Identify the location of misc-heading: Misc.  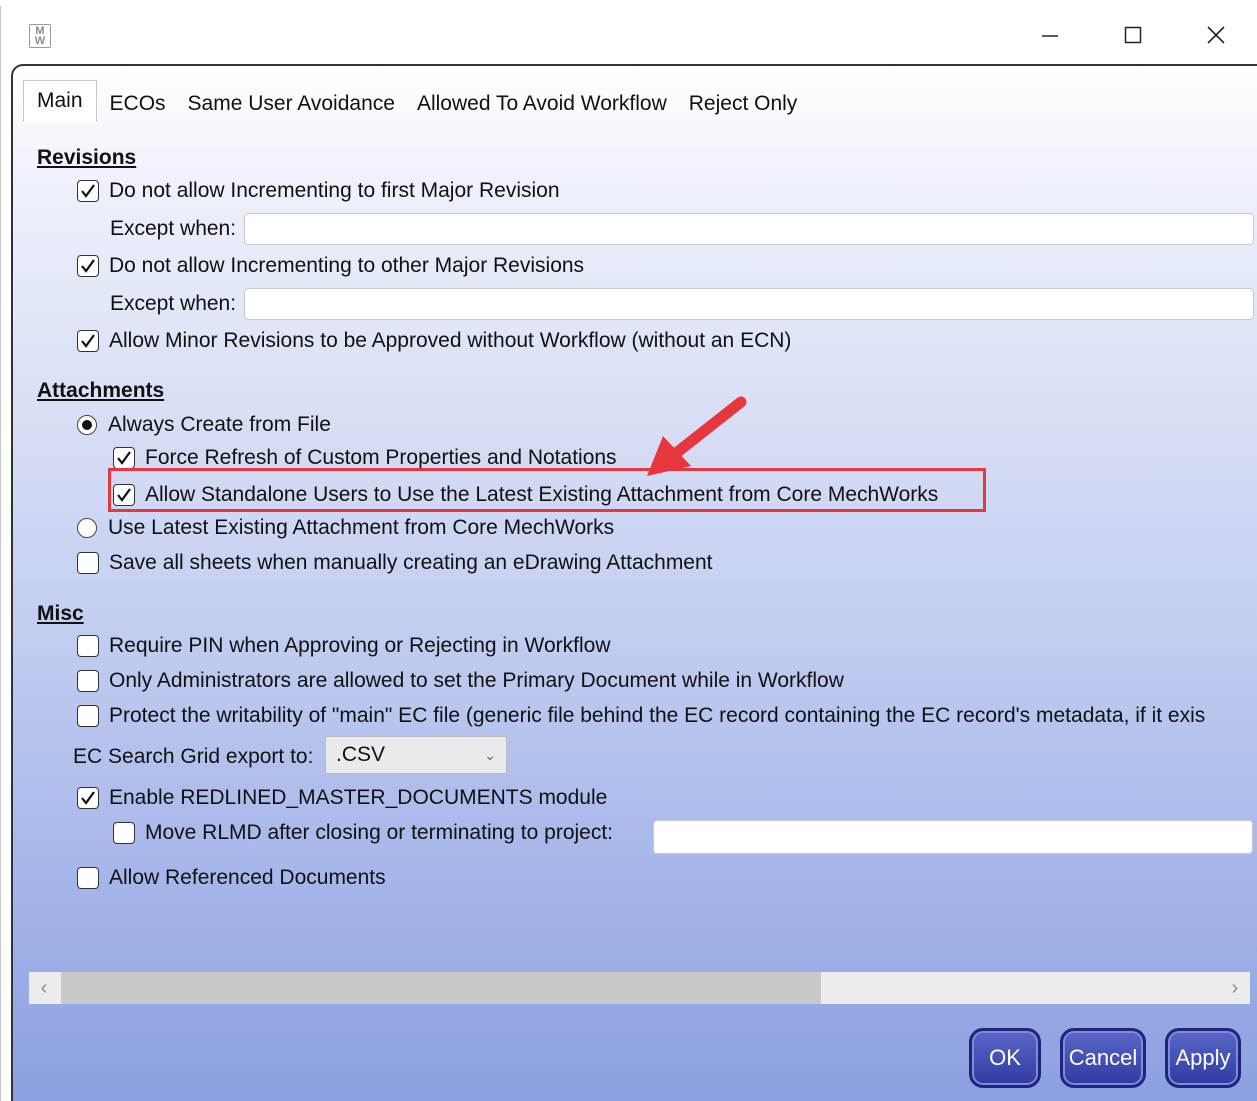
(60, 613).